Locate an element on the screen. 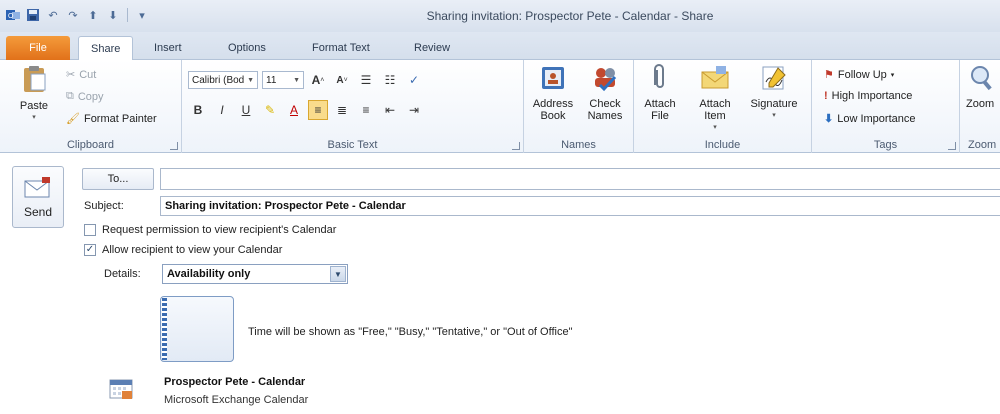 The width and height of the screenshot is (1000, 414). clipboard-group-label: Clipboard is located at coordinates (90, 145).